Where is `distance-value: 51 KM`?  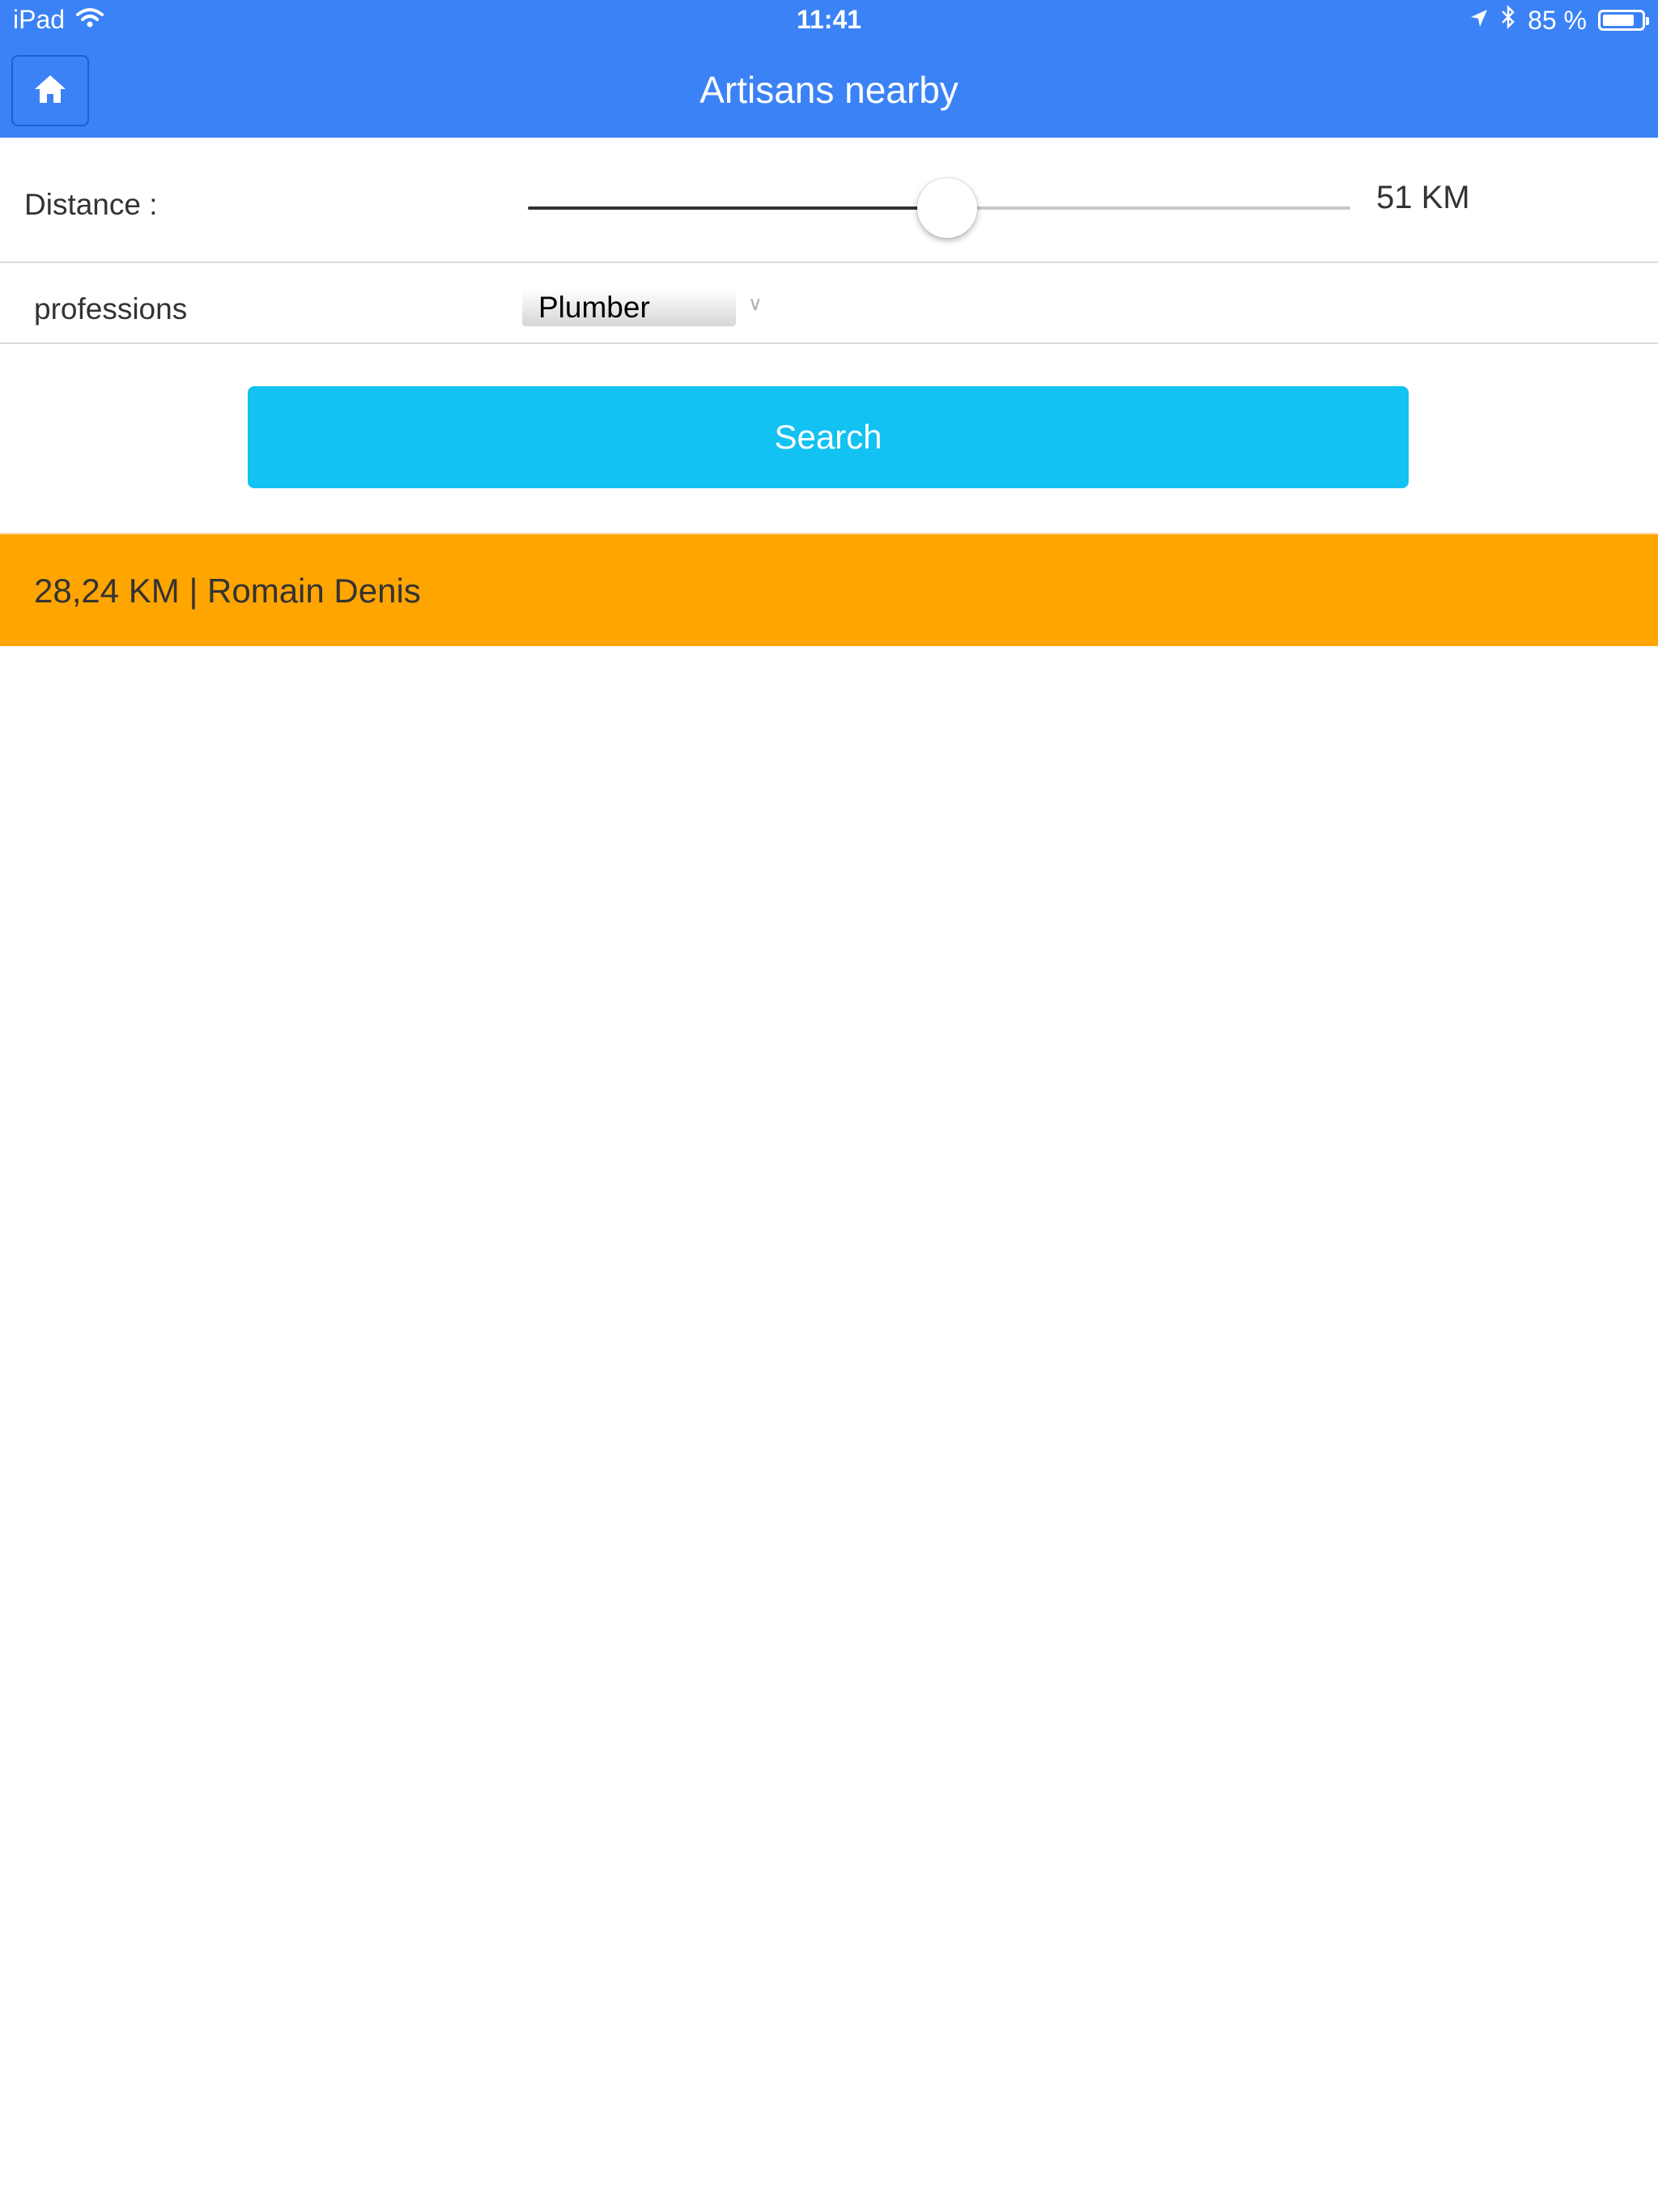
distance-value: 51 KM is located at coordinates (1423, 198).